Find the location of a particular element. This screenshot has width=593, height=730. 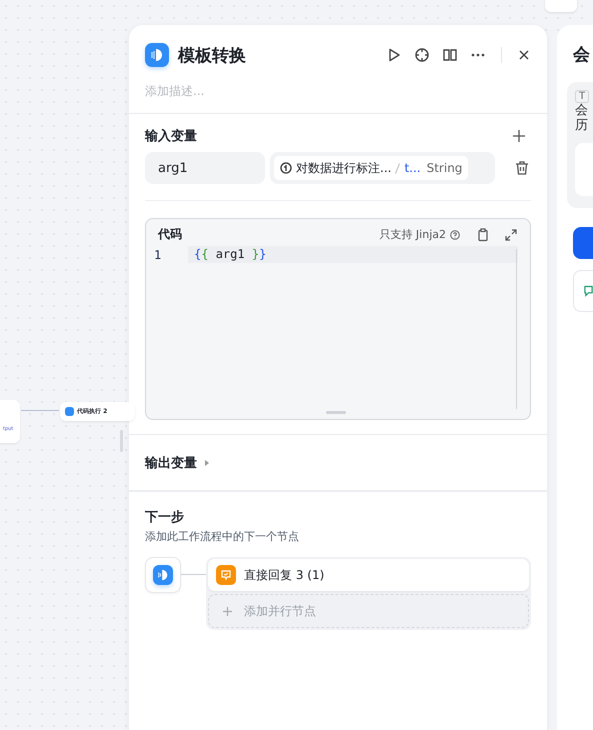

close-icon is located at coordinates (524, 55).